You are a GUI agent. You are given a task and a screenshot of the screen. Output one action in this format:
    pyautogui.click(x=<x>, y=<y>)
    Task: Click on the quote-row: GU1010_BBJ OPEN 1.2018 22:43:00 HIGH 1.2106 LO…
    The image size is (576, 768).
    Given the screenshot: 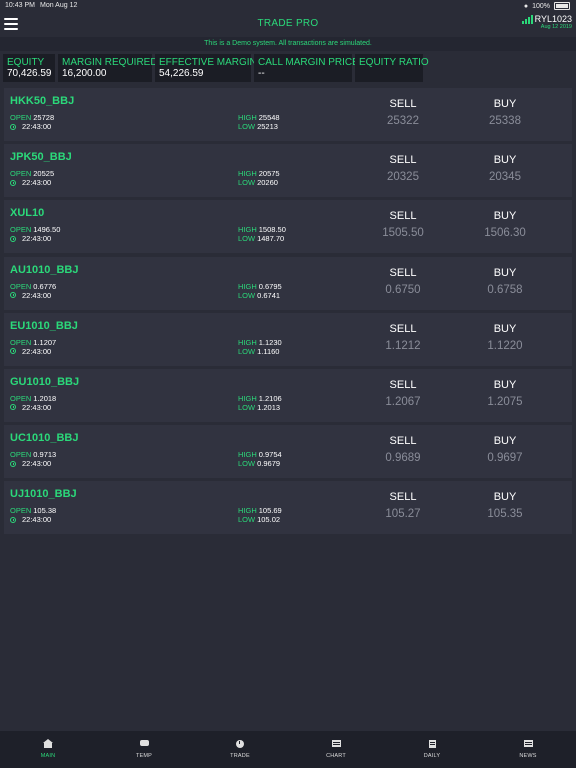 What is the action you would take?
    pyautogui.click(x=288, y=395)
    